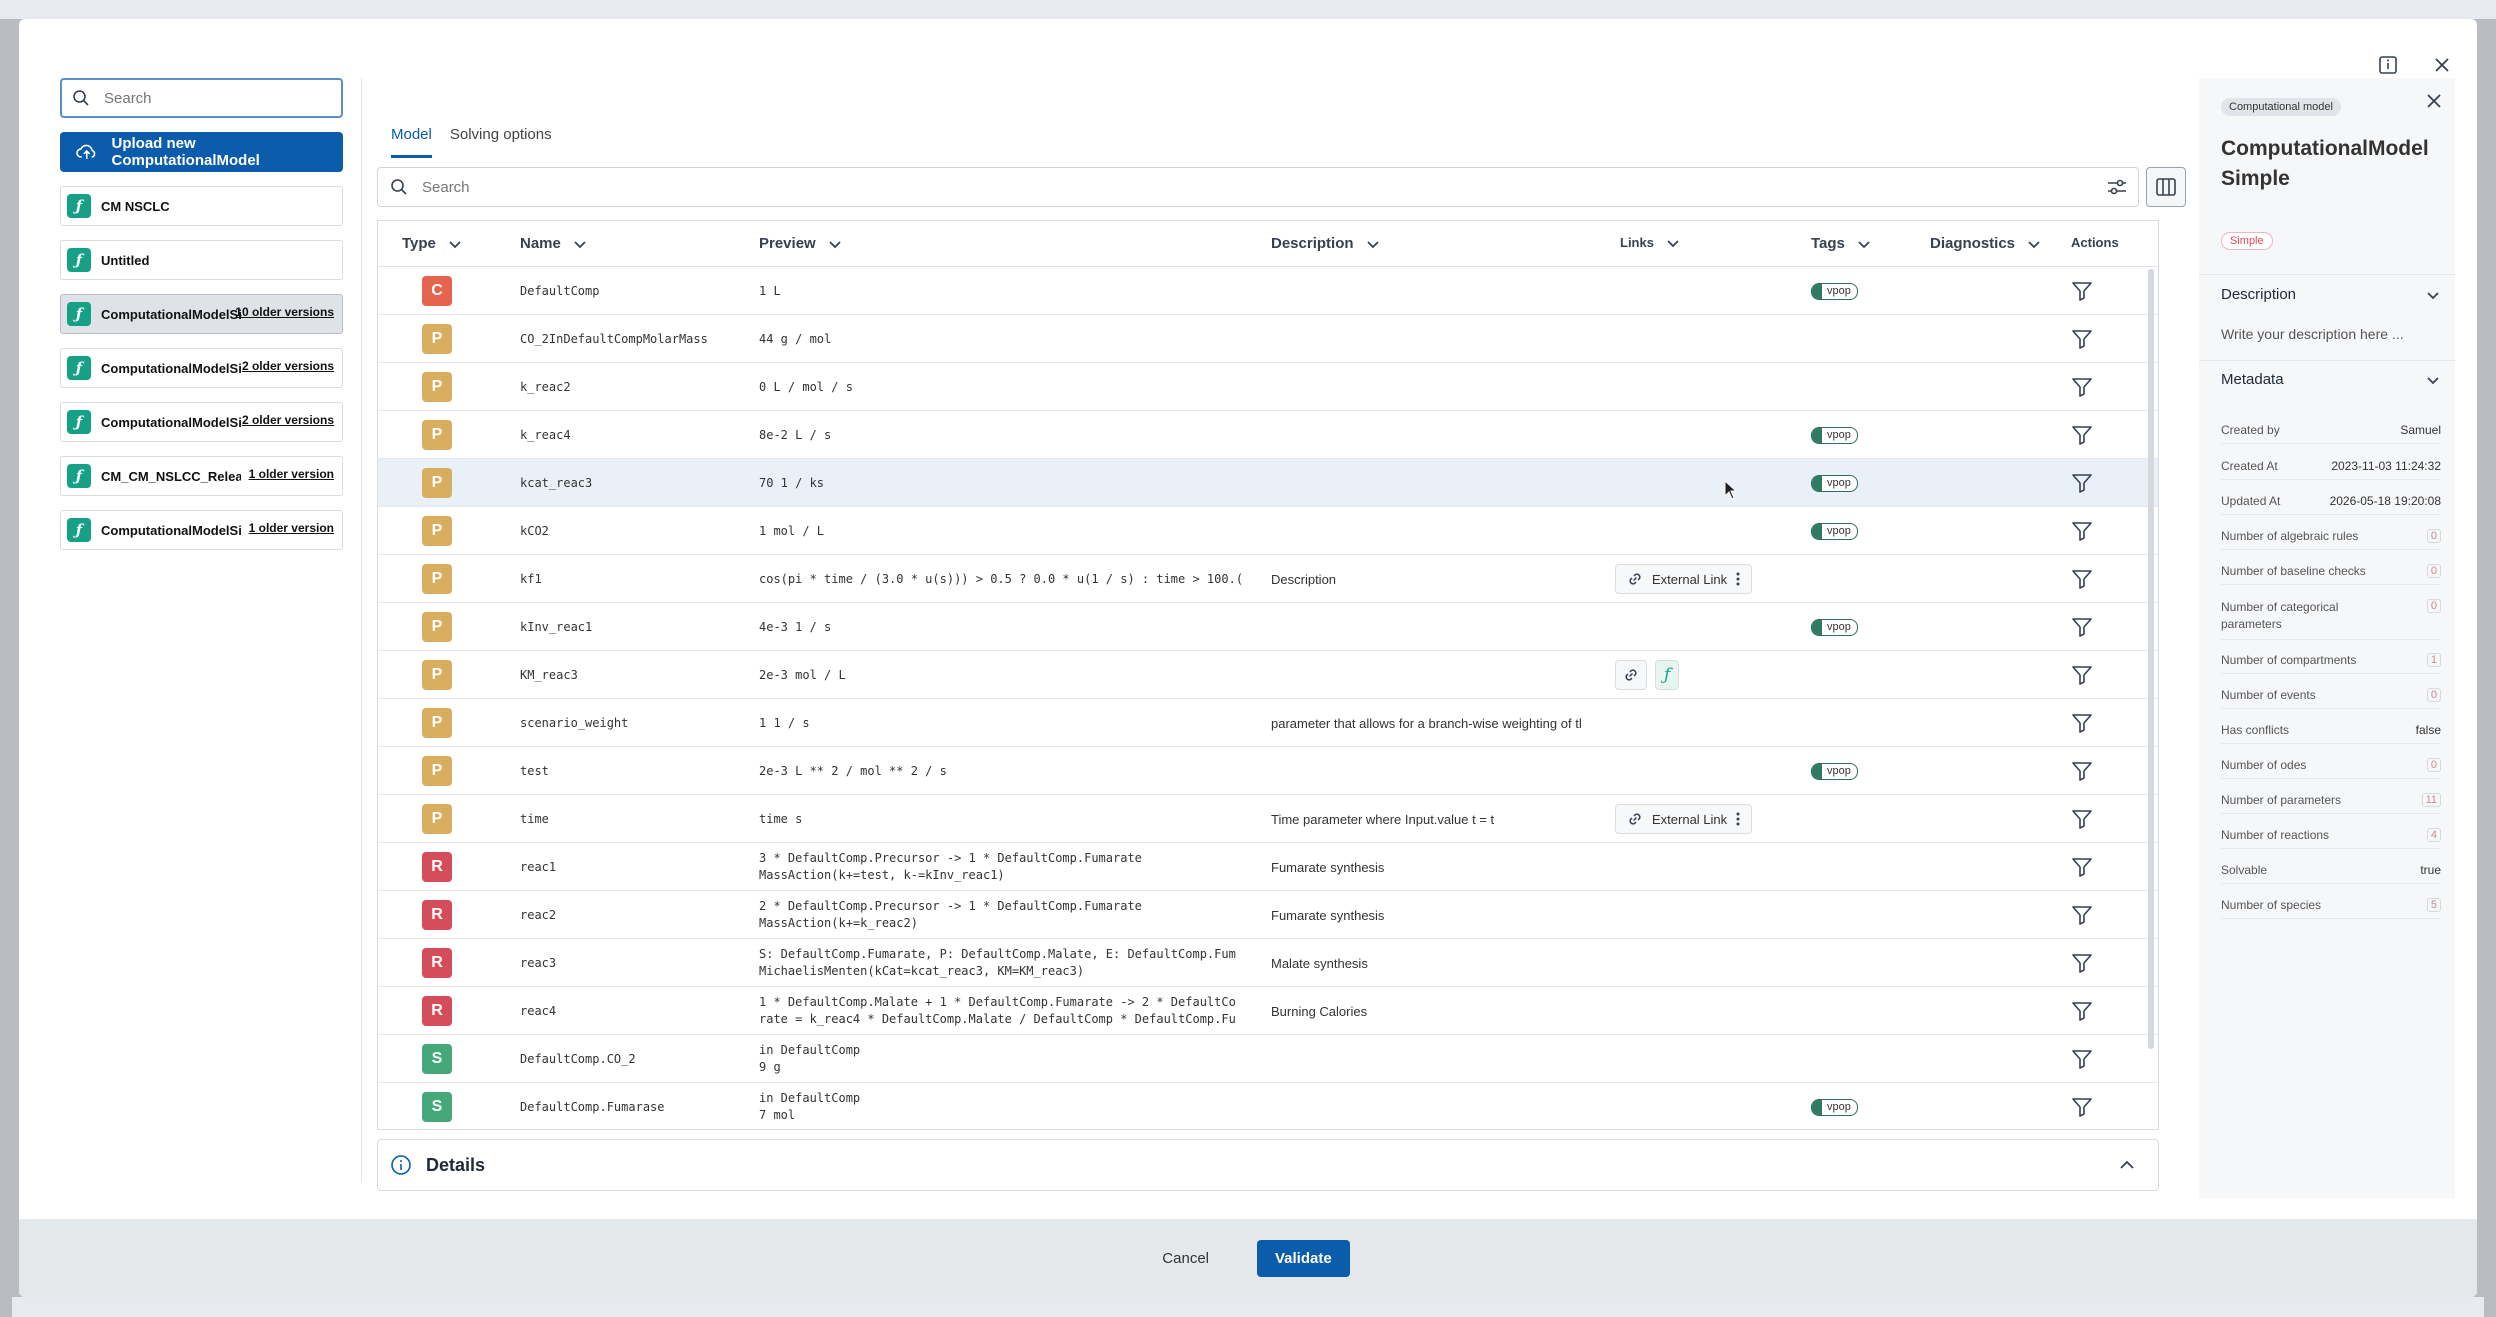 This screenshot has height=1317, width=2496. What do you see at coordinates (2127, 1165) in the screenshot?
I see `chevron-up-icon` at bounding box center [2127, 1165].